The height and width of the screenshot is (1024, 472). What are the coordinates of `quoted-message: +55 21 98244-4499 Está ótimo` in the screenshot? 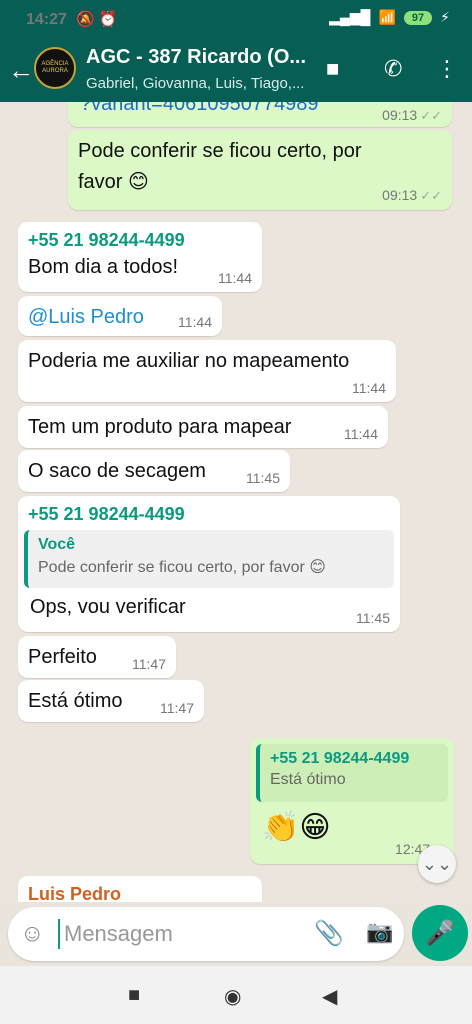 It's located at (352, 773).